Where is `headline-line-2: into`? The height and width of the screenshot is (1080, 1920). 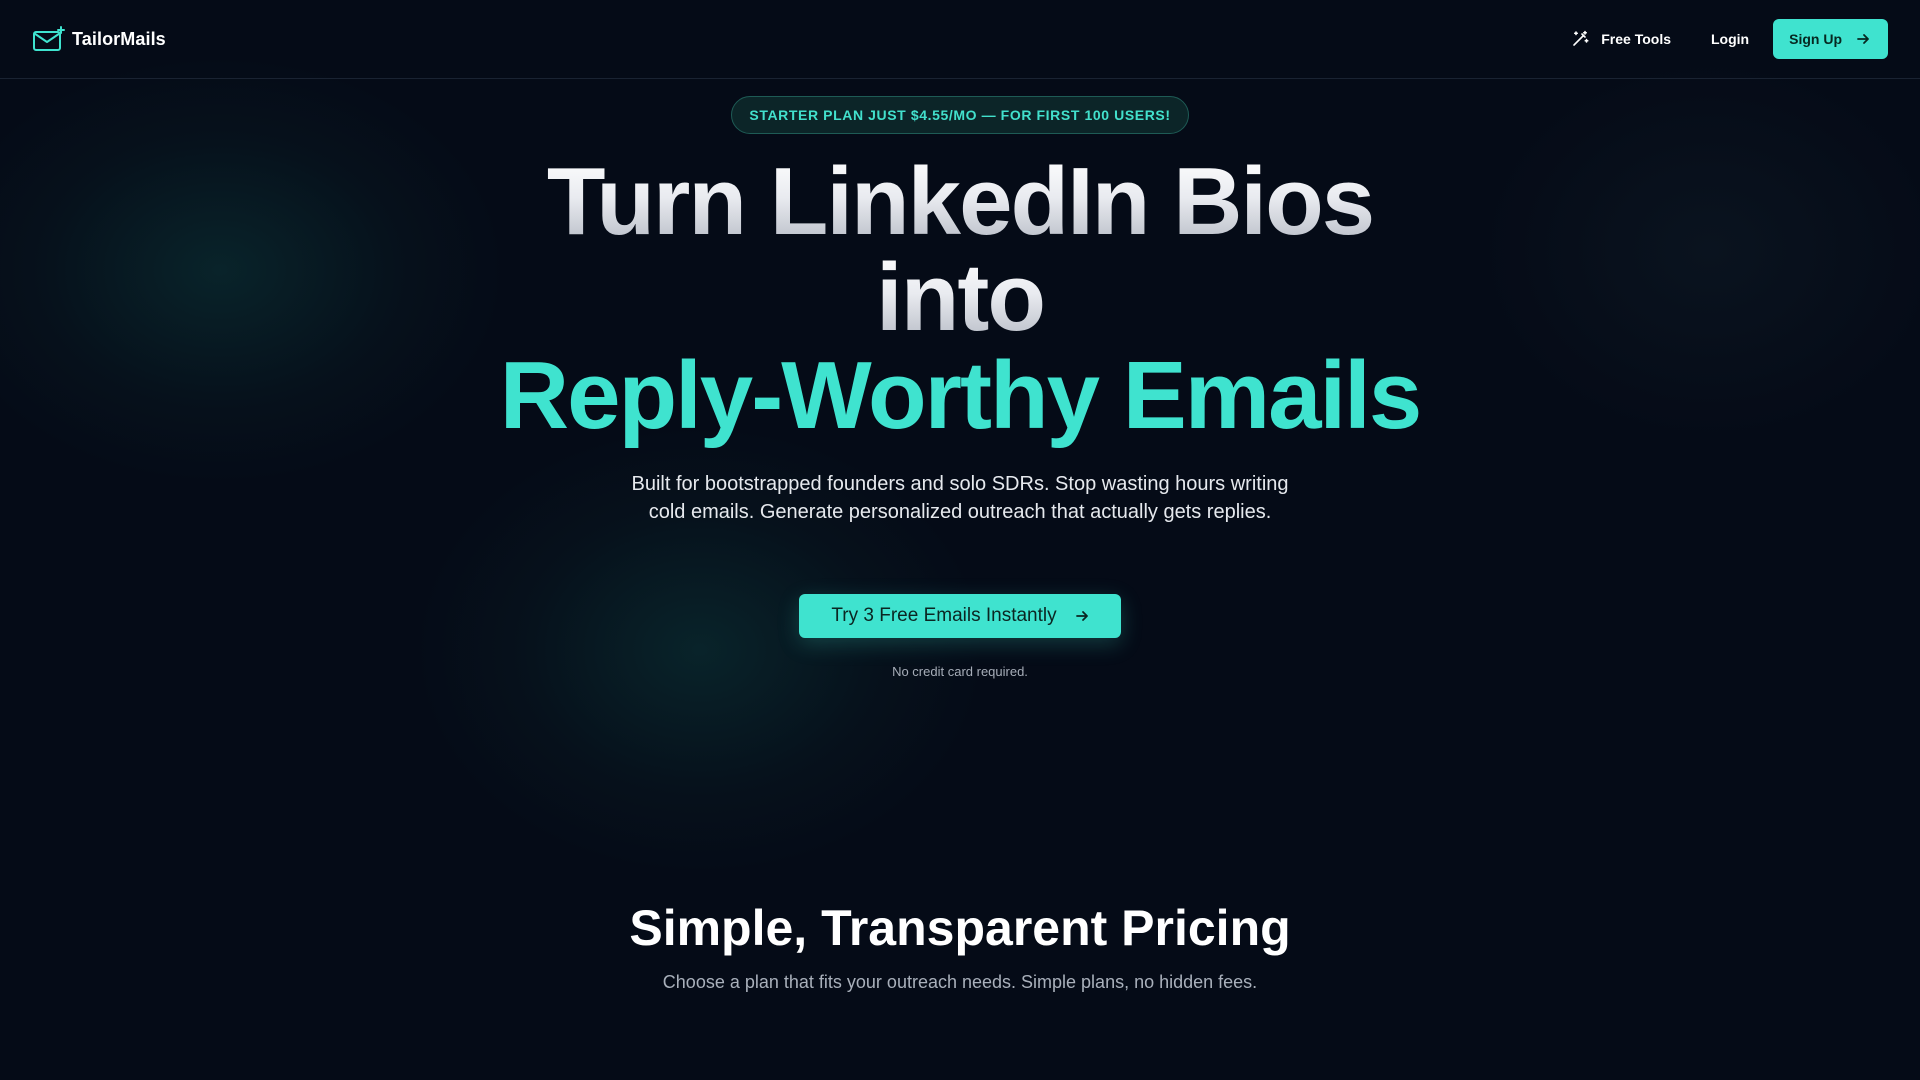
headline-line-2: into is located at coordinates (960, 298).